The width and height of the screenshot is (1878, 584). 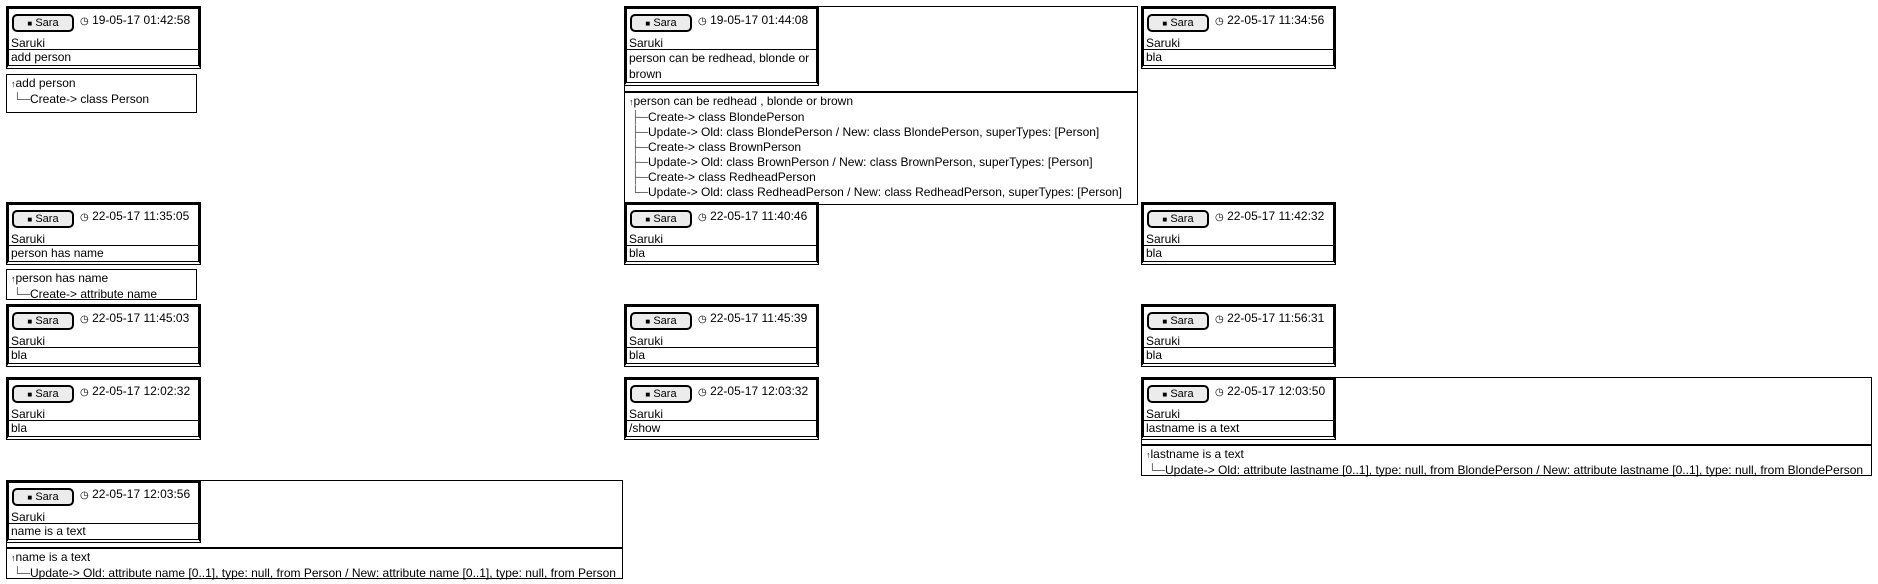 What do you see at coordinates (721, 399) in the screenshot?
I see `commit-header: ■ Sara ◷ 22-05-17 12:03:32 Saruki` at bounding box center [721, 399].